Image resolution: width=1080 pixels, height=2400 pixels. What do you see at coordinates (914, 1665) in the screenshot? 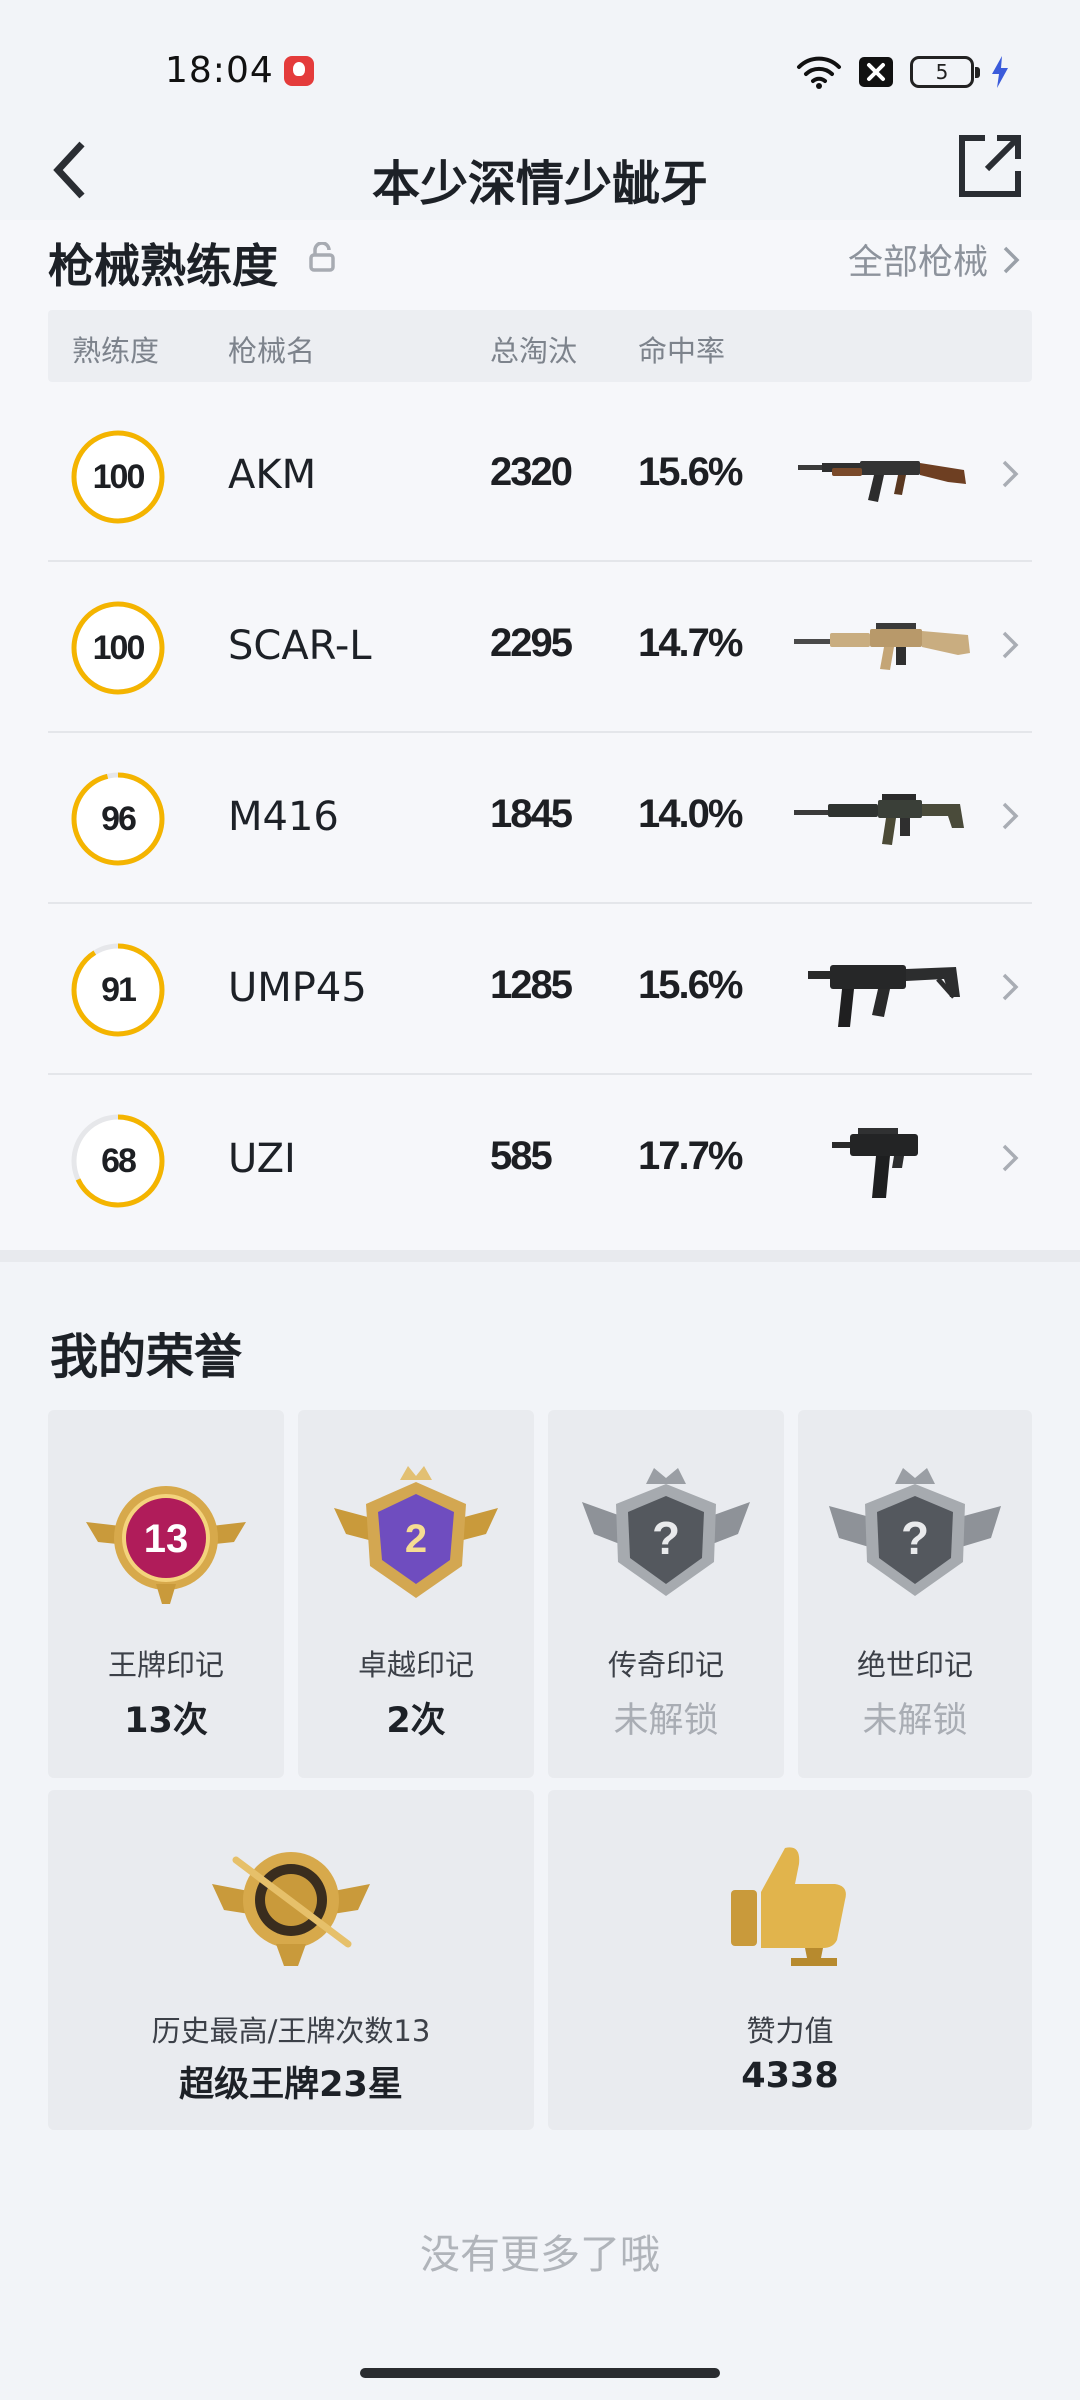
I see `honor-name: 绝世印记` at bounding box center [914, 1665].